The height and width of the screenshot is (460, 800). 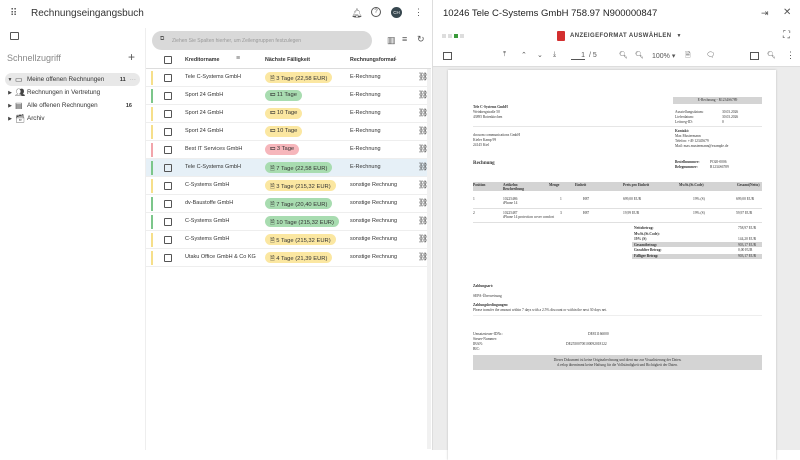 What do you see at coordinates (485, 339) in the screenshot?
I see `invoice-text: Steuer-Nummer:` at bounding box center [485, 339].